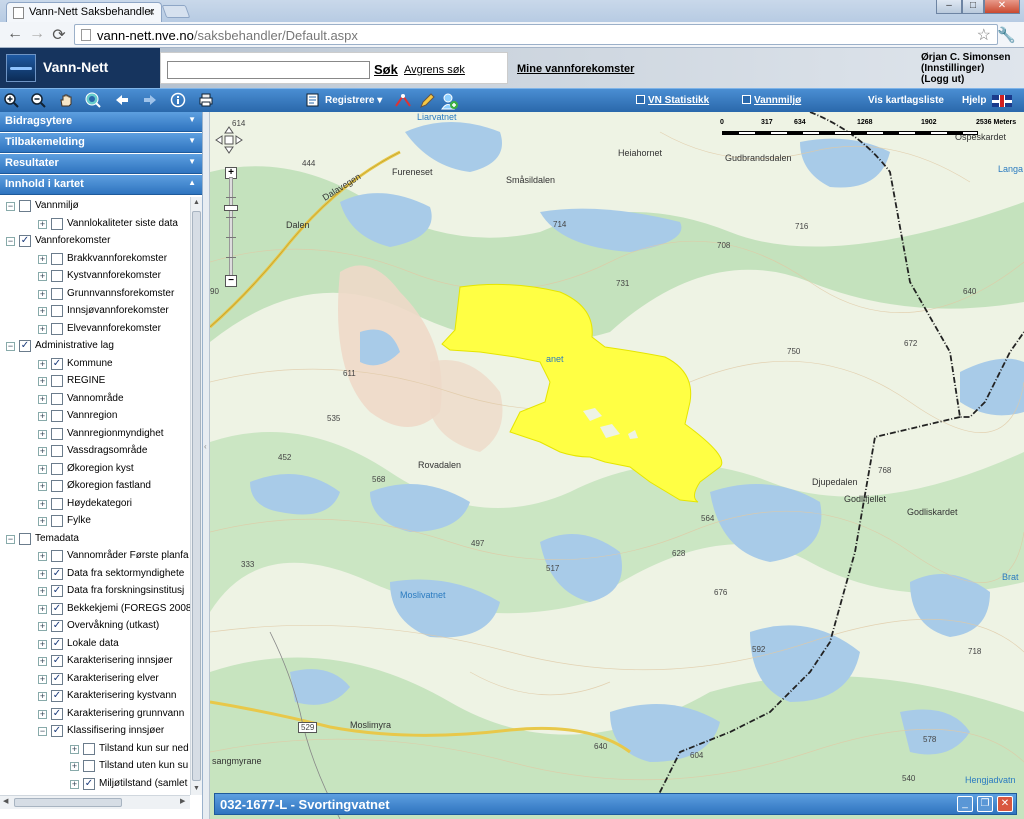 The width and height of the screenshot is (1024, 819). I want to click on panel-splitter: ‹, so click(206, 465).